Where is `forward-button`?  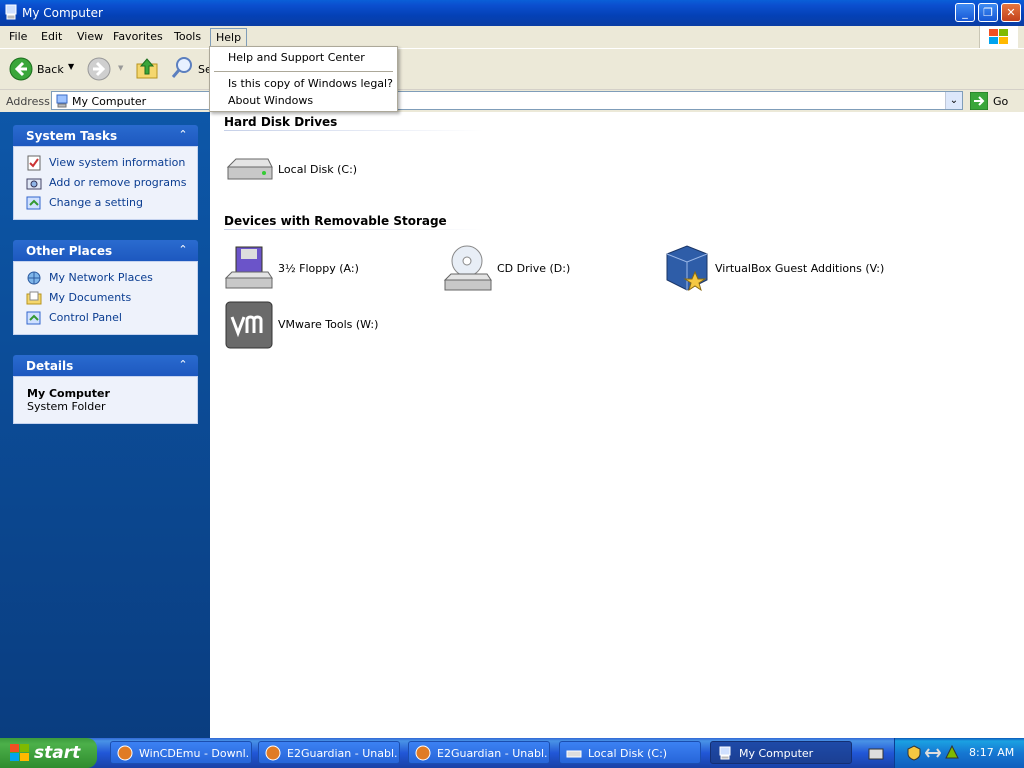 forward-button is located at coordinates (99, 69).